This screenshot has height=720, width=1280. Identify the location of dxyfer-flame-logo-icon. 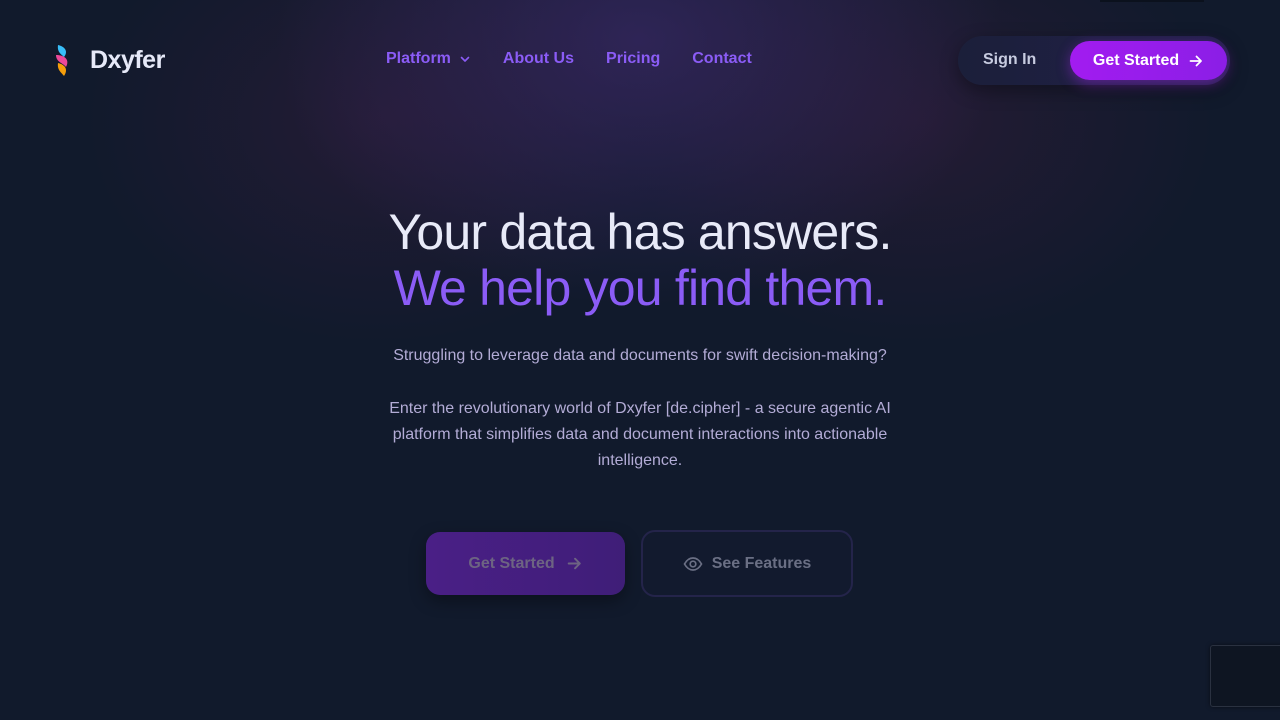
(62, 60).